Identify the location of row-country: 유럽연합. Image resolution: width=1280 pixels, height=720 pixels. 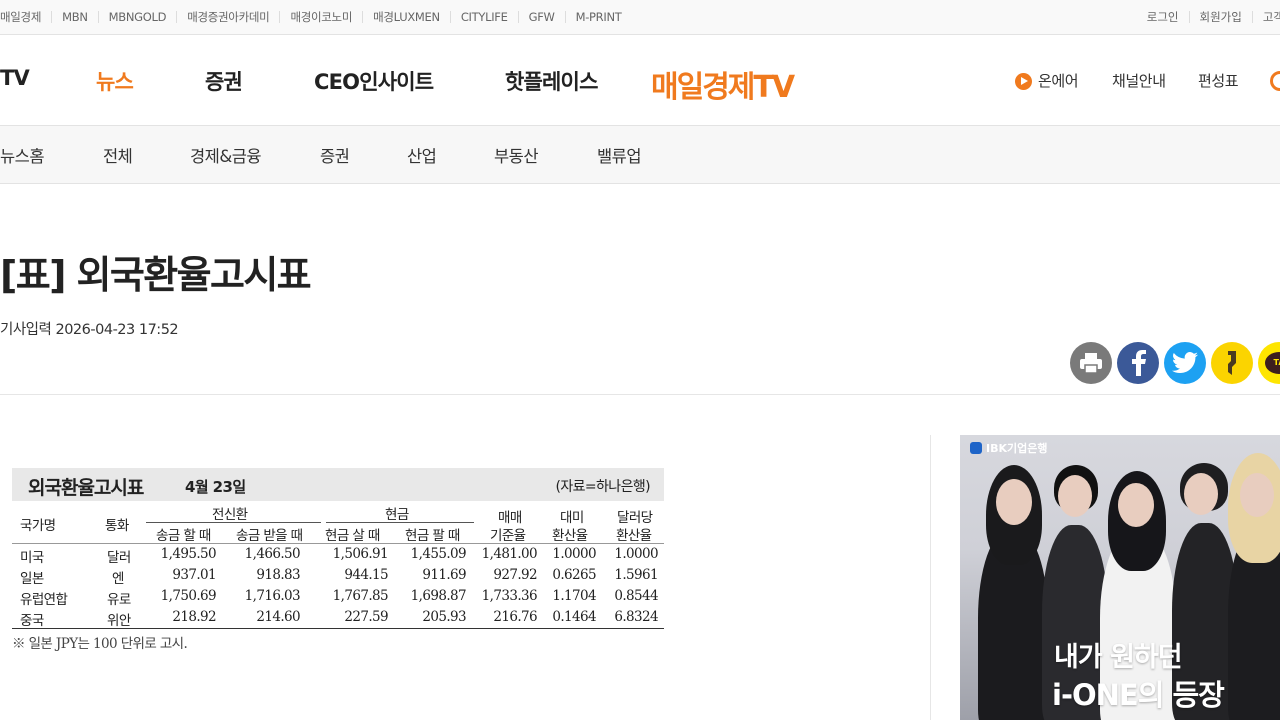
(44, 600).